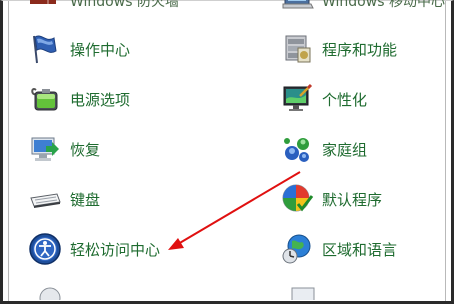  Describe the element at coordinates (64, 149) in the screenshot. I see `control-panel-item-recovery: 恢复` at that location.